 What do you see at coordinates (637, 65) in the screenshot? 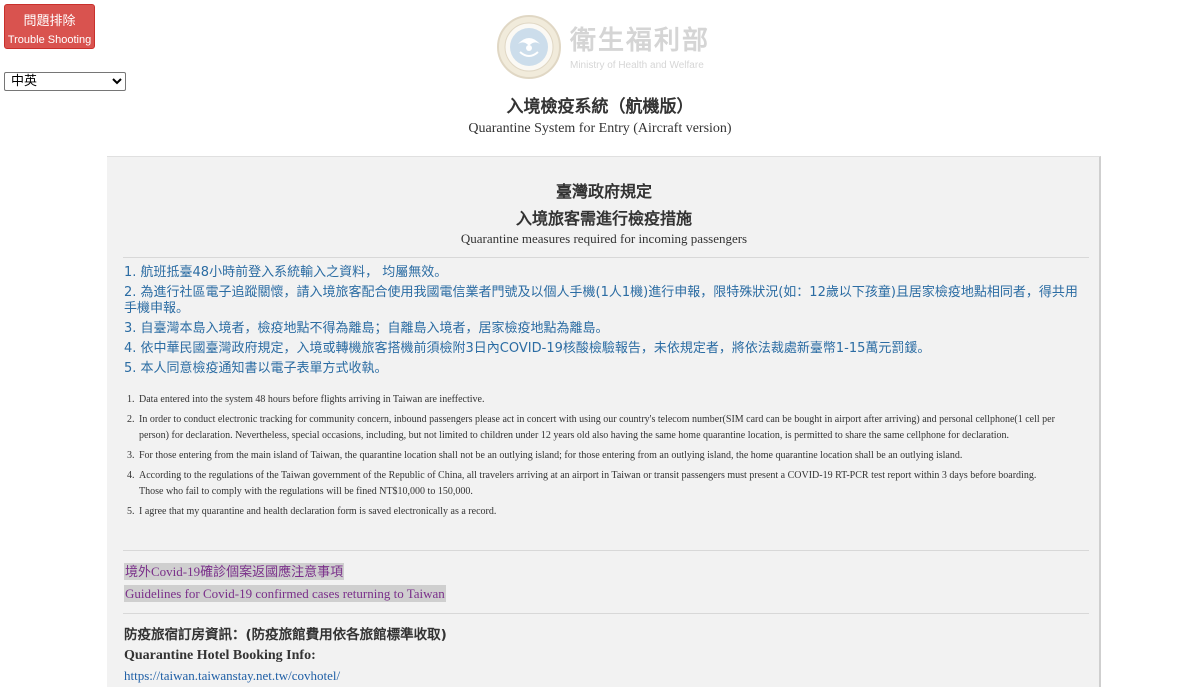
I see `ministry-name-en: Ministry of Health and Welfare` at bounding box center [637, 65].